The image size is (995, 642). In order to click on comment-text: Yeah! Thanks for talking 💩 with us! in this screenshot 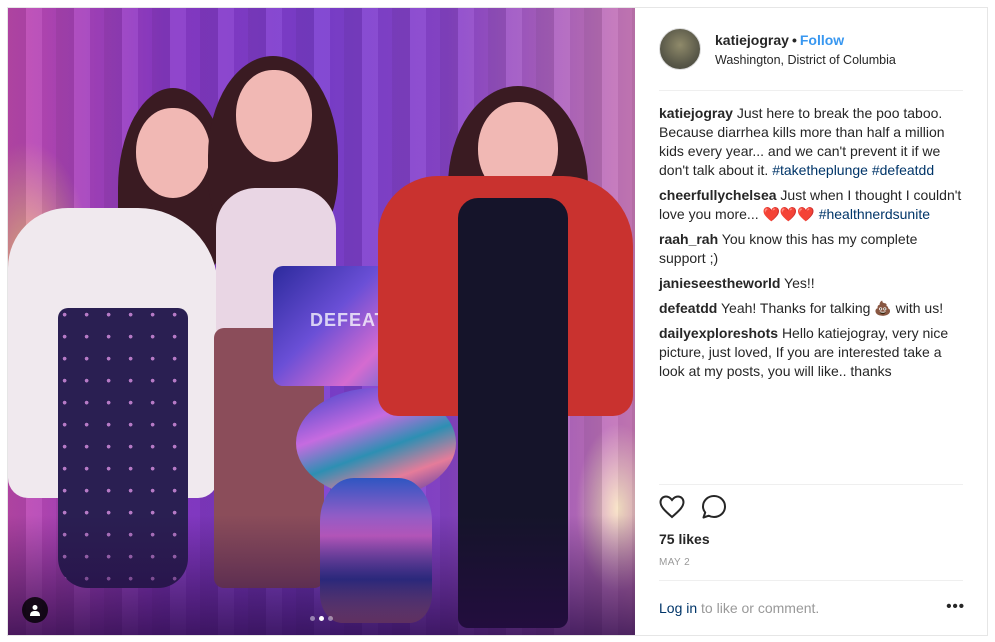, I will do `click(832, 308)`.